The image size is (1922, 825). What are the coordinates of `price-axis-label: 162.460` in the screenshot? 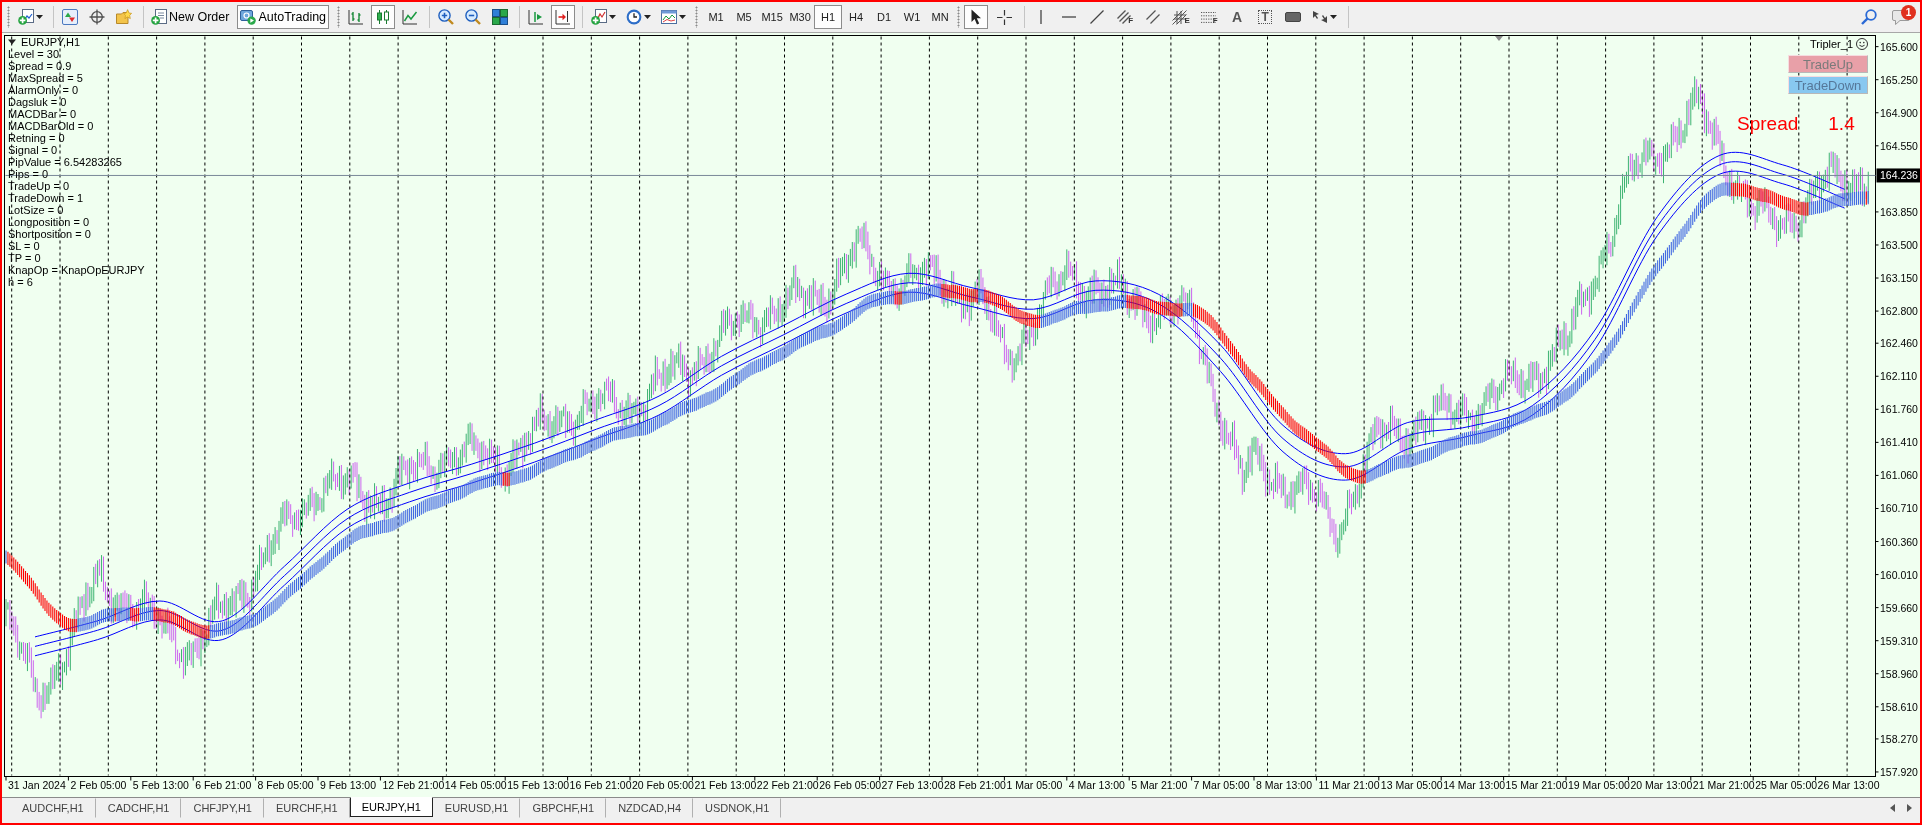 It's located at (1899, 343).